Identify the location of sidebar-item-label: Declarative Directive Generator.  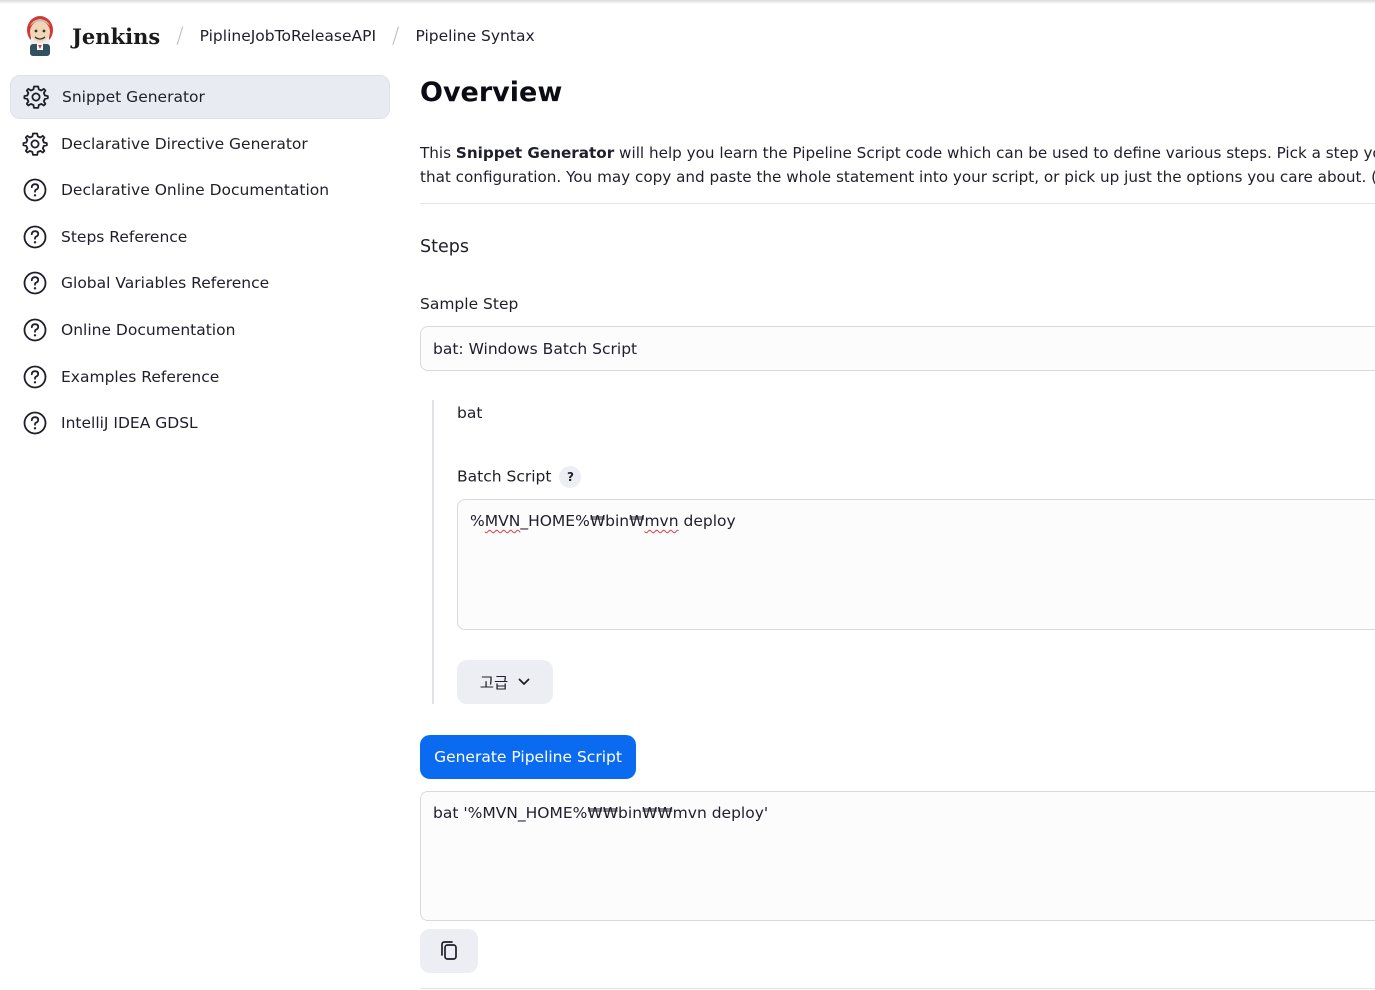
(184, 143).